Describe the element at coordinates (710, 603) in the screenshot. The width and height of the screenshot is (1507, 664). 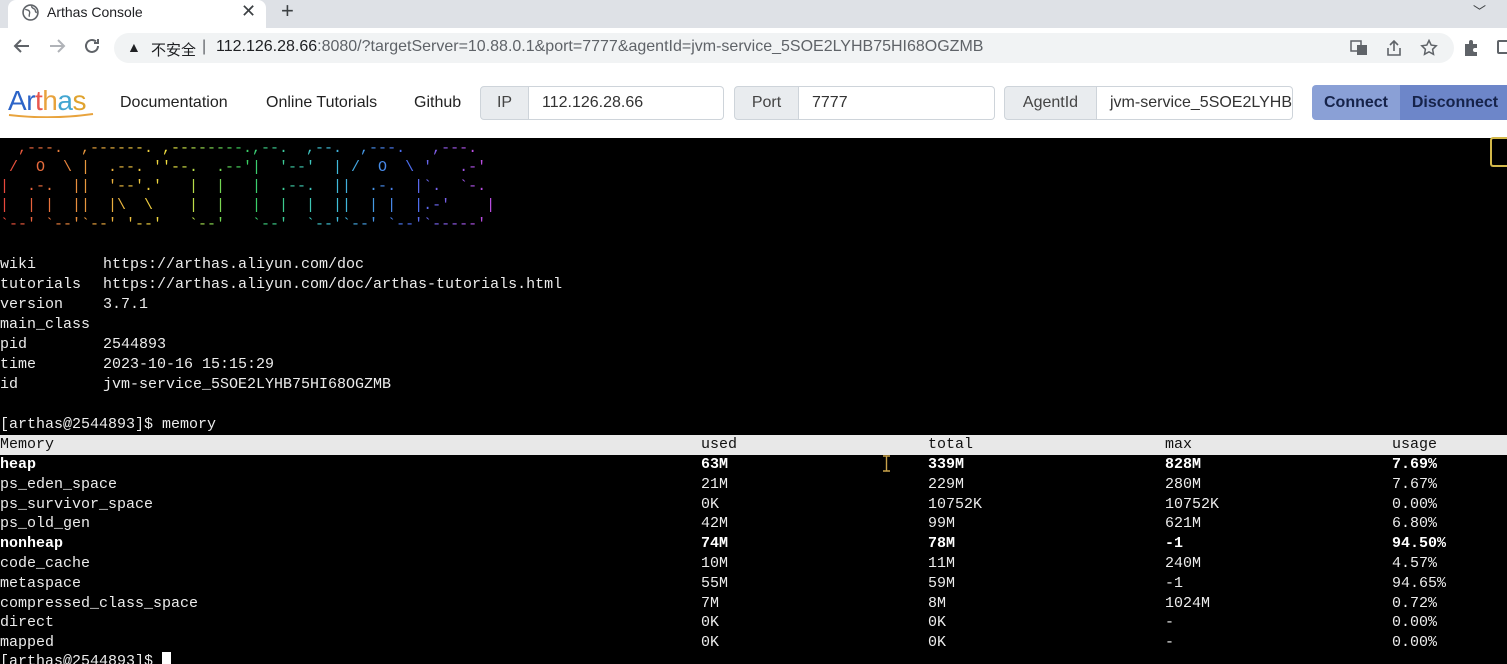
I see `cell-used: 7M` at that location.